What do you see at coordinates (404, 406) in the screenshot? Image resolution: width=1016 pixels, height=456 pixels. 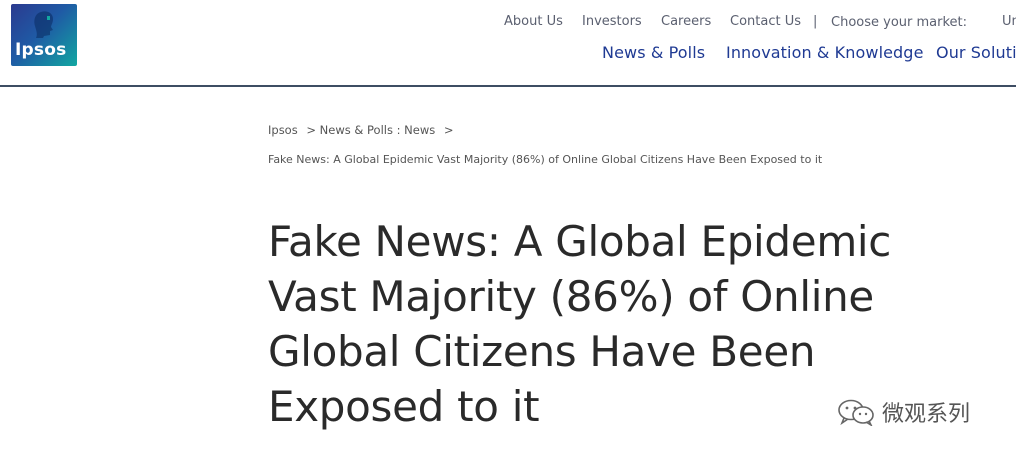 I see `headline-line: Exposed to it` at bounding box center [404, 406].